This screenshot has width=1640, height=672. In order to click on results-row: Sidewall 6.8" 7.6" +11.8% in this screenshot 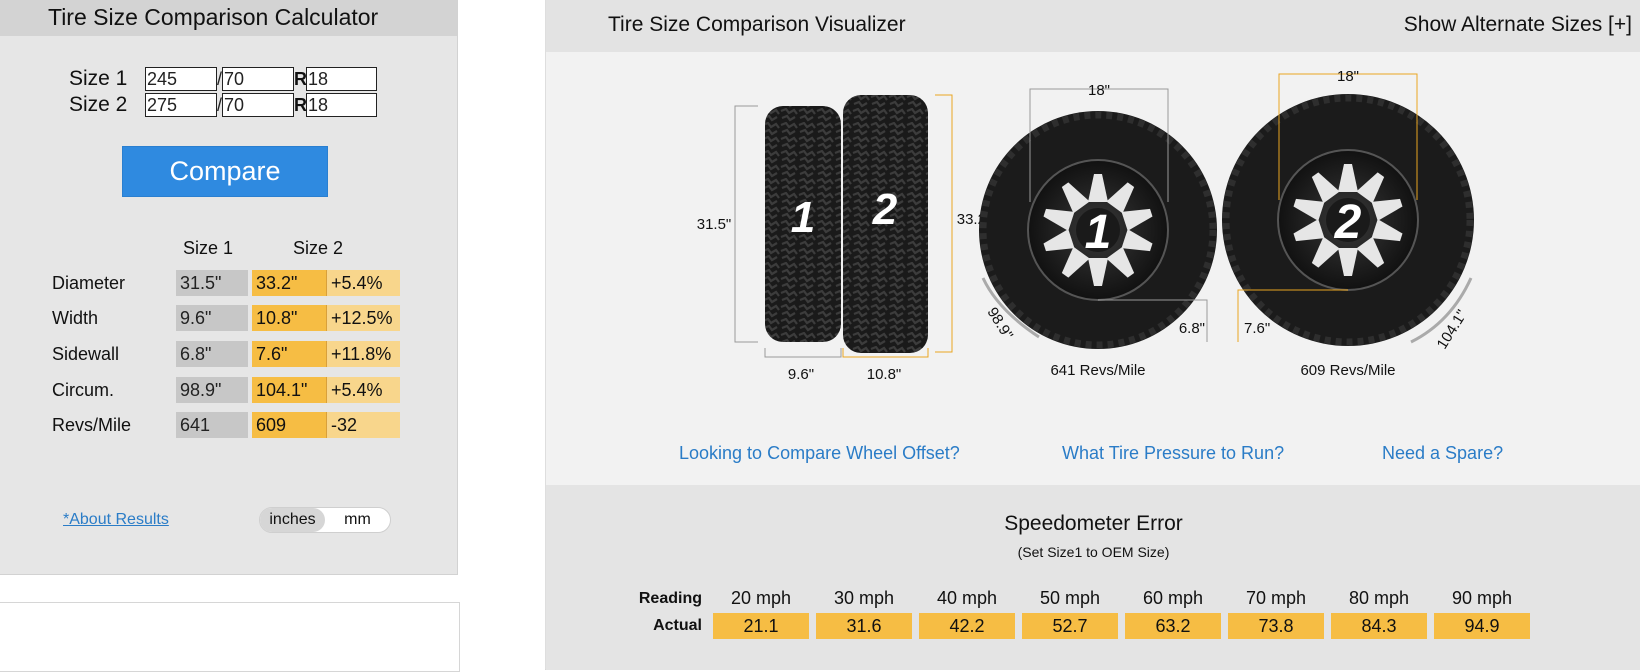, I will do `click(229, 354)`.